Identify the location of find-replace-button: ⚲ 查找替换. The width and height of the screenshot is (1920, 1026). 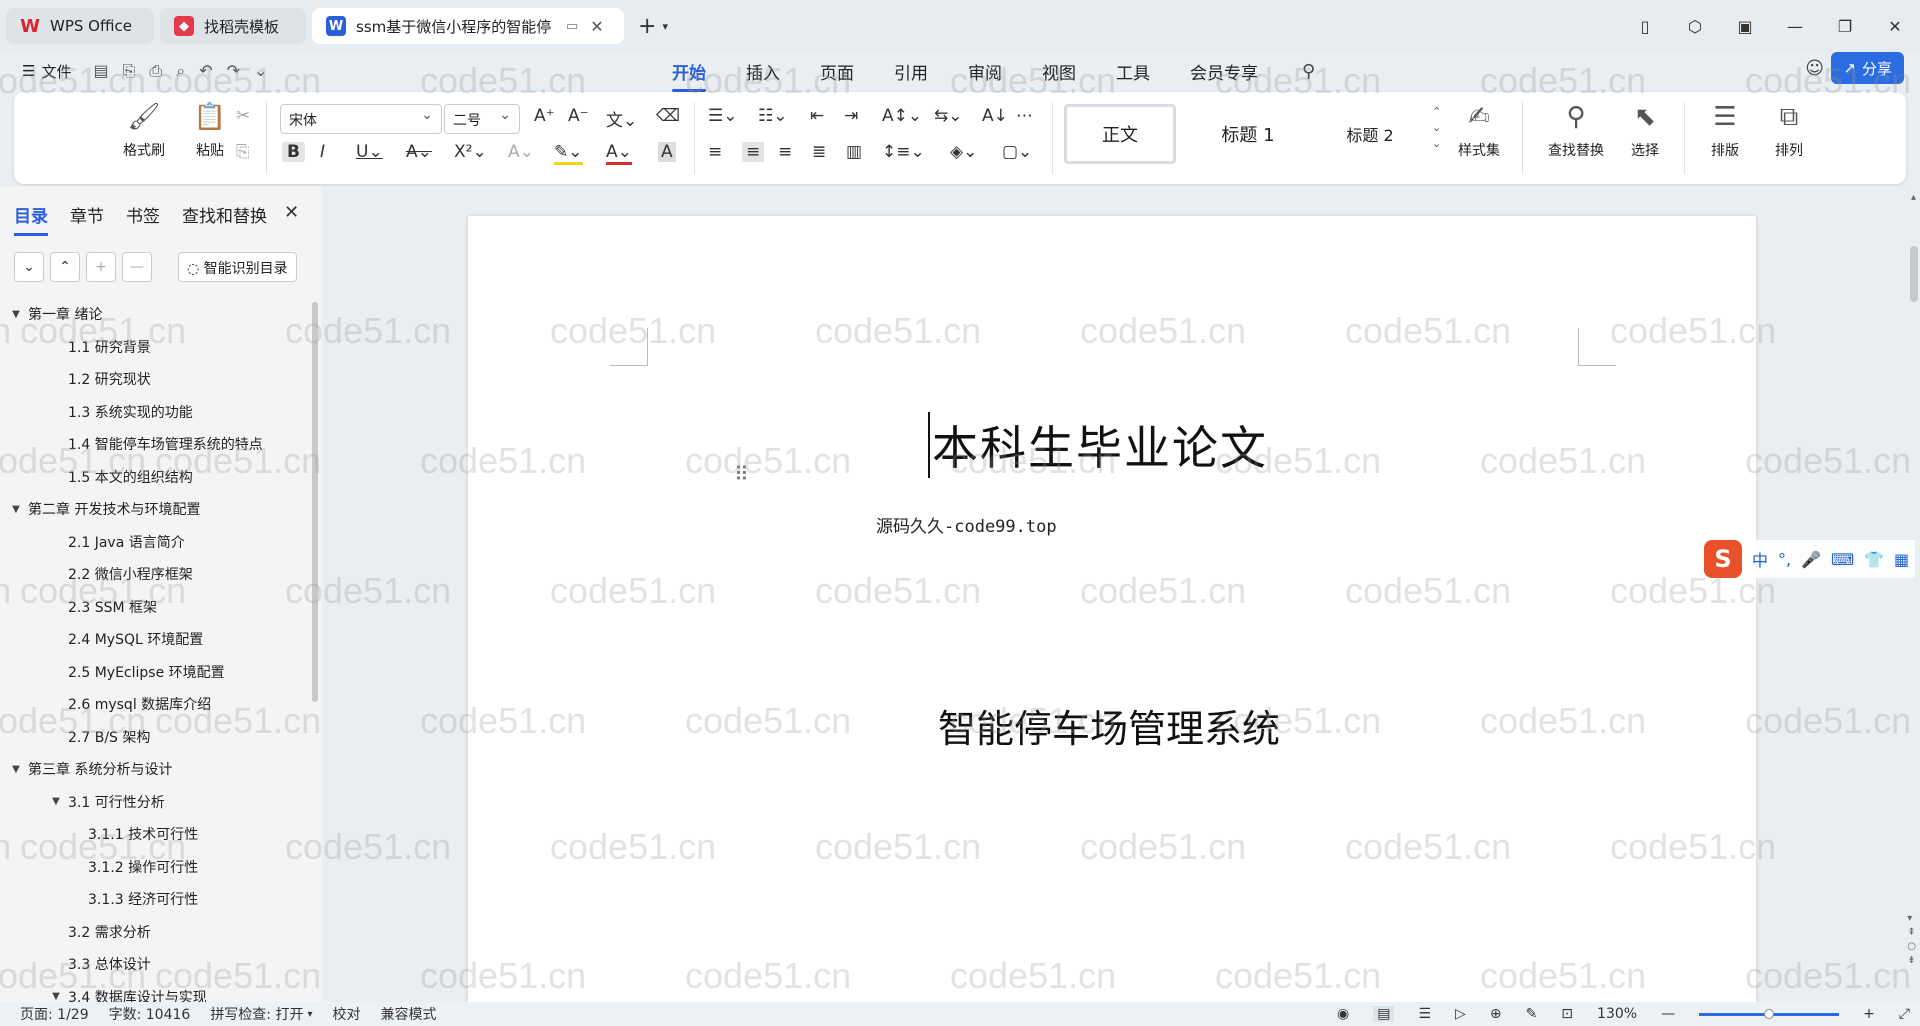
(1576, 131).